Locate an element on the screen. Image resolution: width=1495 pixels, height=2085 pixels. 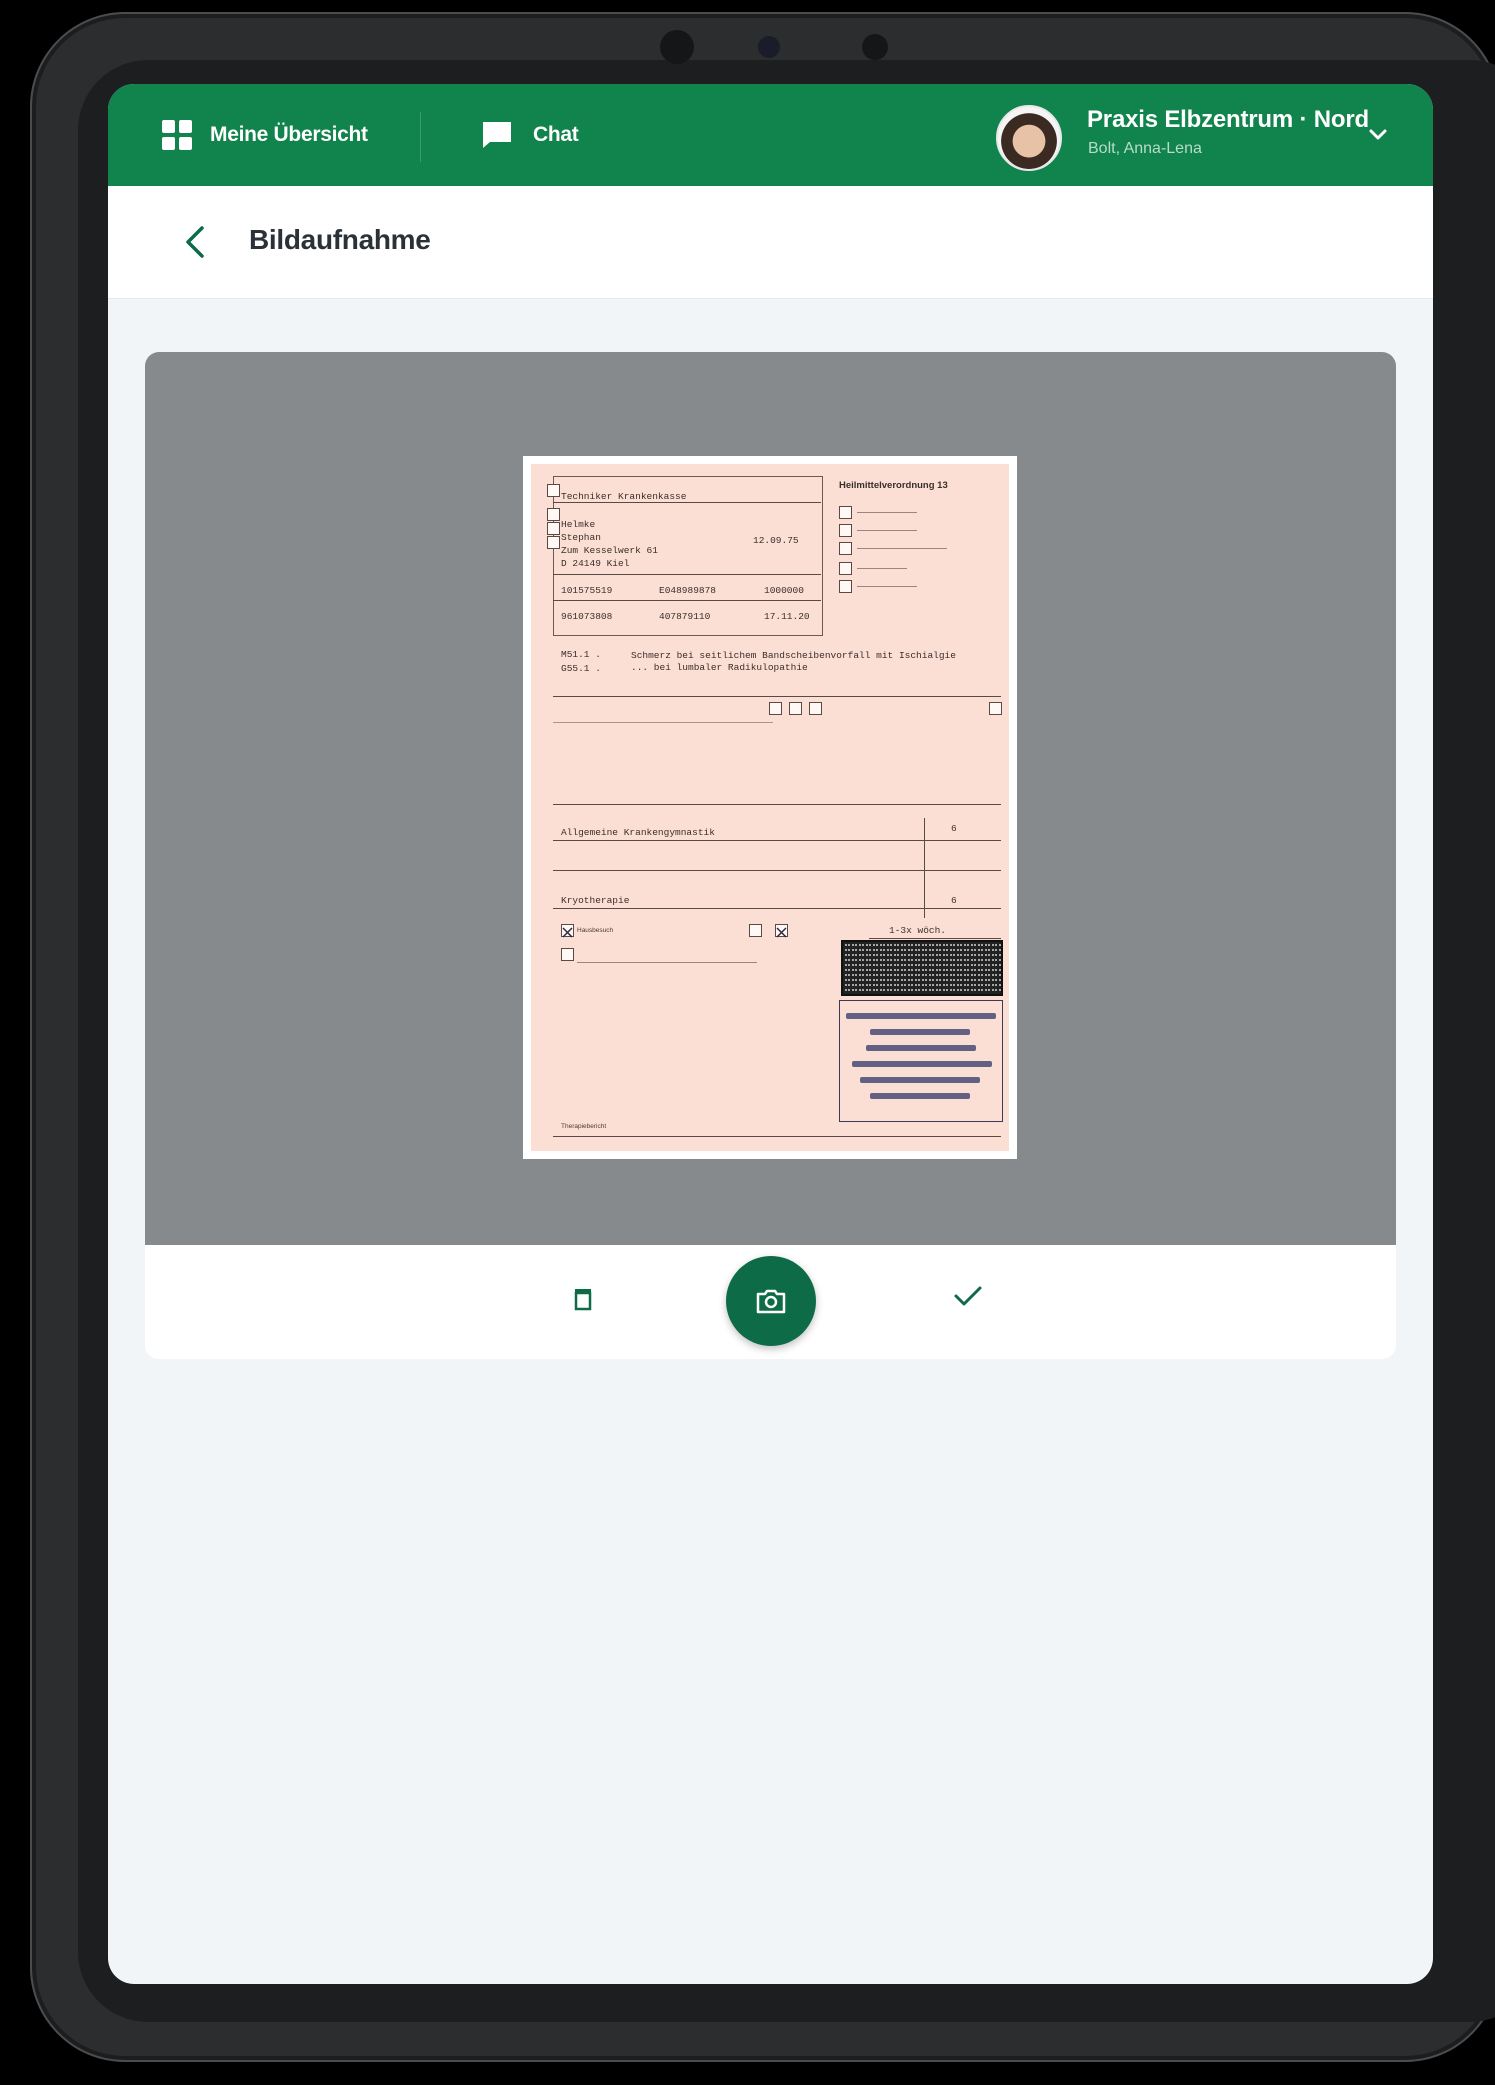
nav-item-overview-label: Meine Übersicht is located at coordinates (289, 134).